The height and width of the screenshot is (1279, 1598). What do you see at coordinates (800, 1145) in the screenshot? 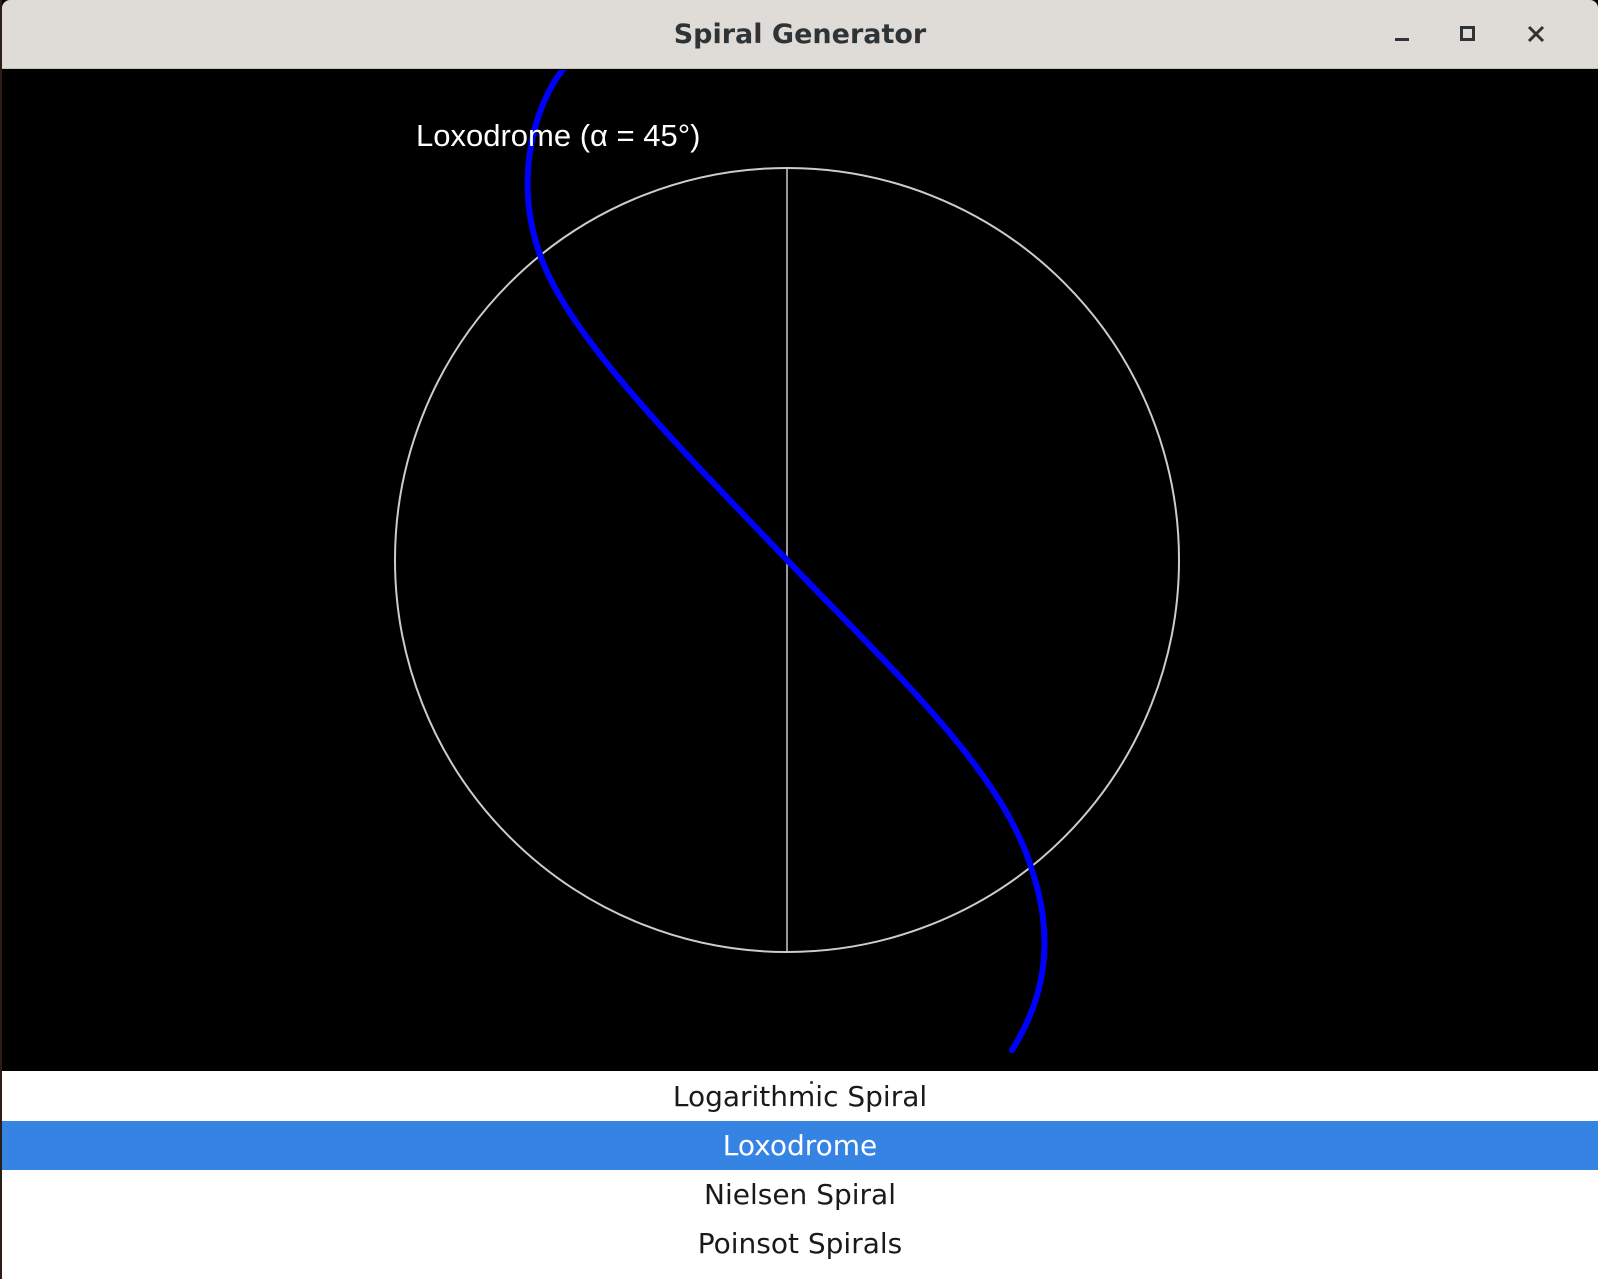
I see `spiral-list-item: Loxodrome` at bounding box center [800, 1145].